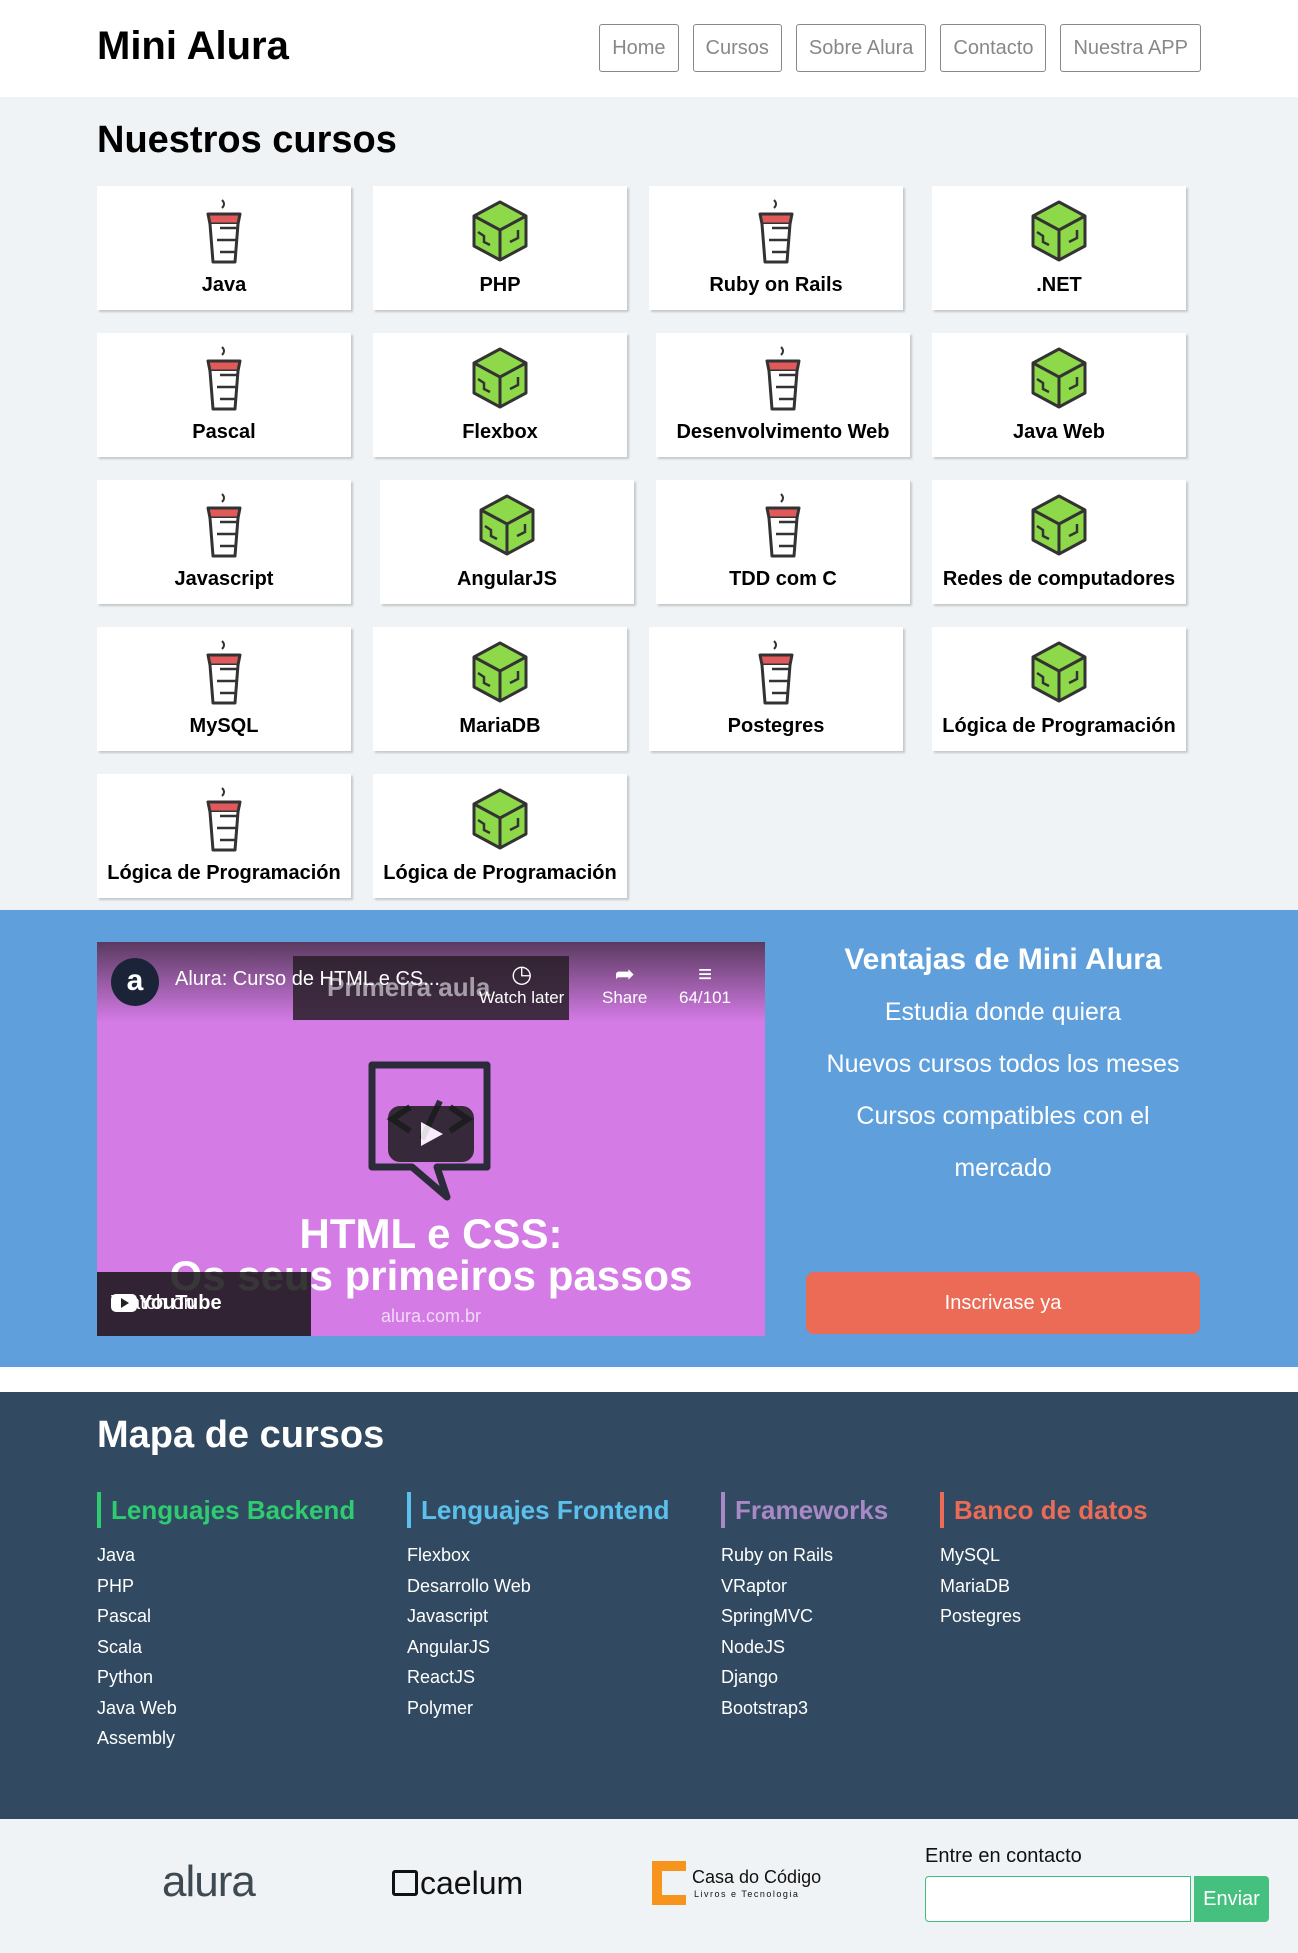  I want to click on nav-nuestra-app: Nuestra APP, so click(1130, 48).